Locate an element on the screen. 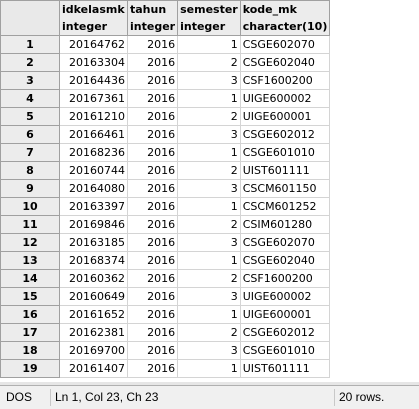  cell-idkelasmk: 20164080 is located at coordinates (93, 188).